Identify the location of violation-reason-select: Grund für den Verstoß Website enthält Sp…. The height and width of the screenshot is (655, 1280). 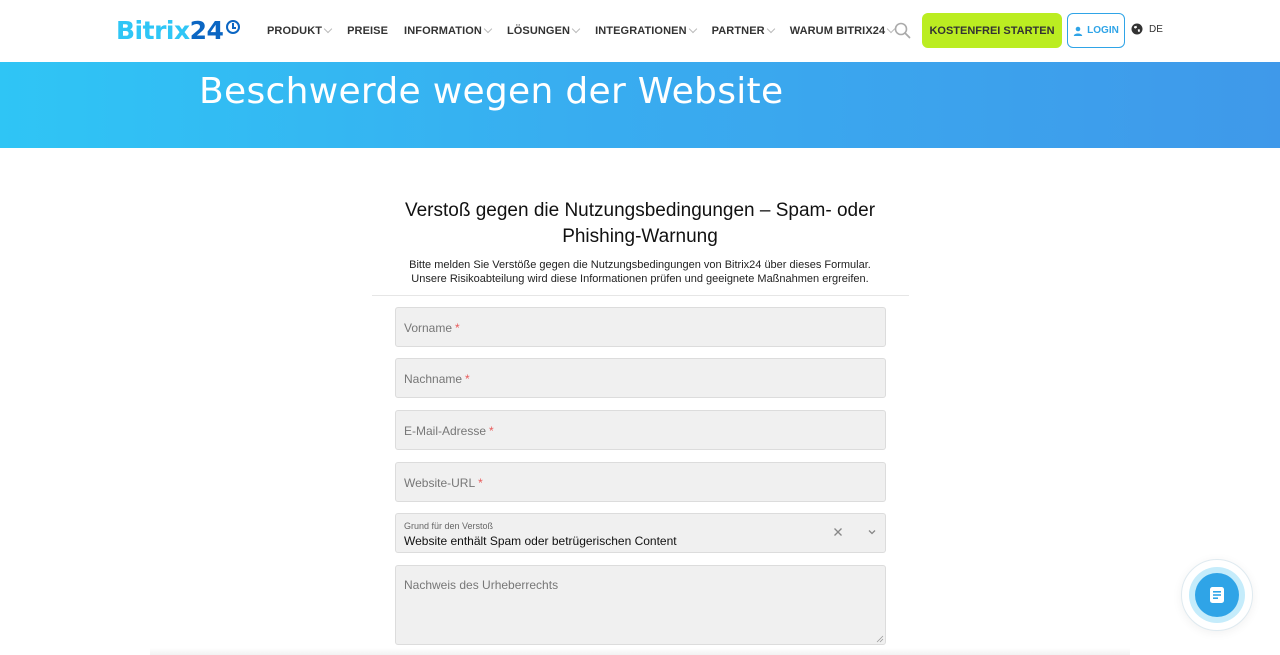
(640, 533).